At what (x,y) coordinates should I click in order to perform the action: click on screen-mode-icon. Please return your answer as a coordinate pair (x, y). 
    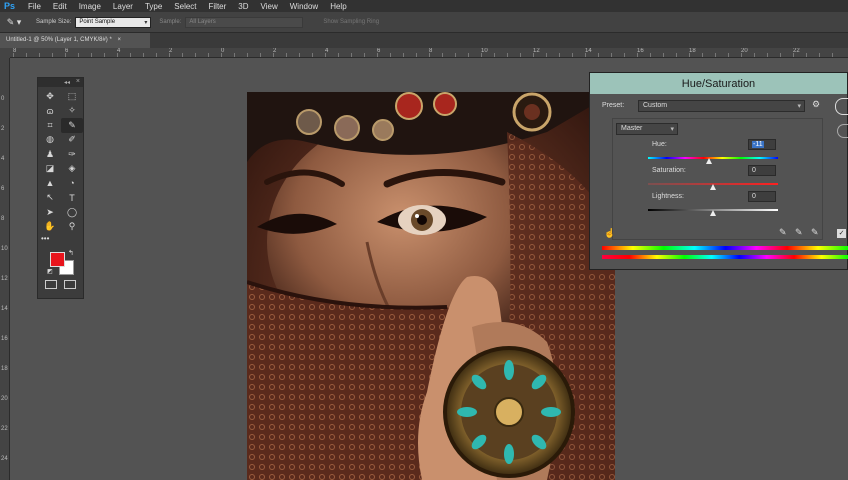
    Looking at the image, I should click on (69, 284).